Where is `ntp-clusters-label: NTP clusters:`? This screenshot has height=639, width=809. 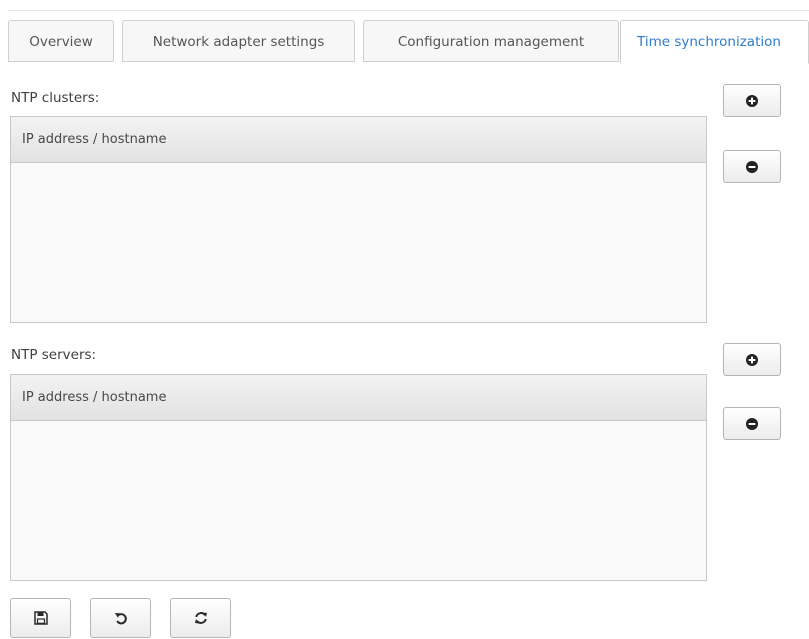
ntp-clusters-label: NTP clusters: is located at coordinates (55, 98).